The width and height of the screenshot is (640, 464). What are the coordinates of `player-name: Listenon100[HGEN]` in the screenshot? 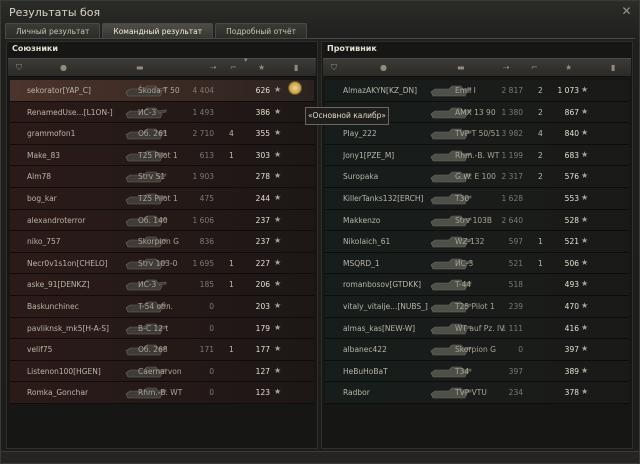 It's located at (76, 371).